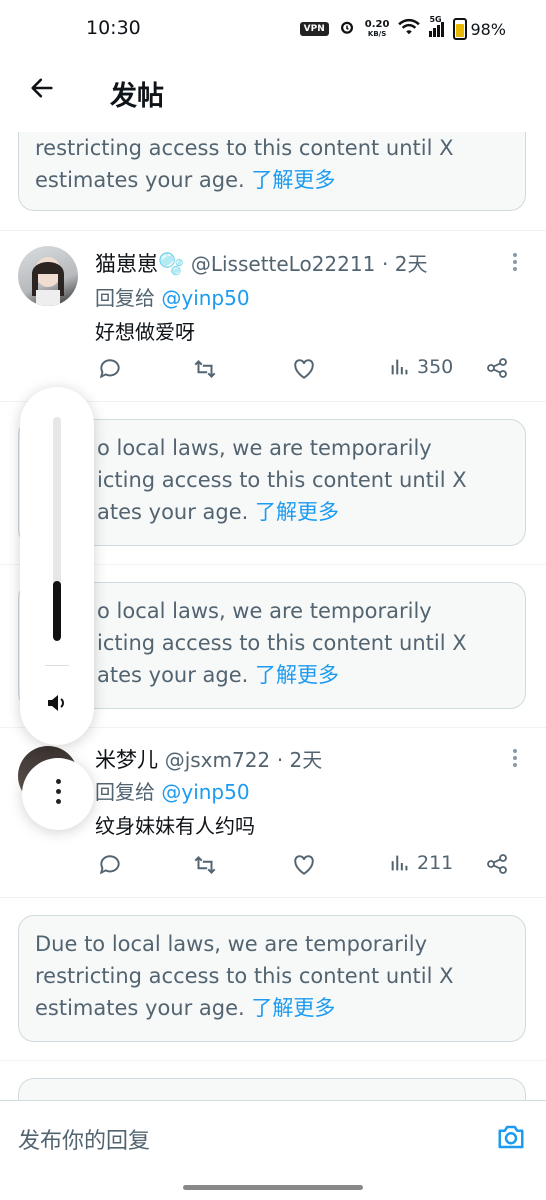 This screenshot has width=546, height=1200. I want to click on views-stat: 350, so click(421, 367).